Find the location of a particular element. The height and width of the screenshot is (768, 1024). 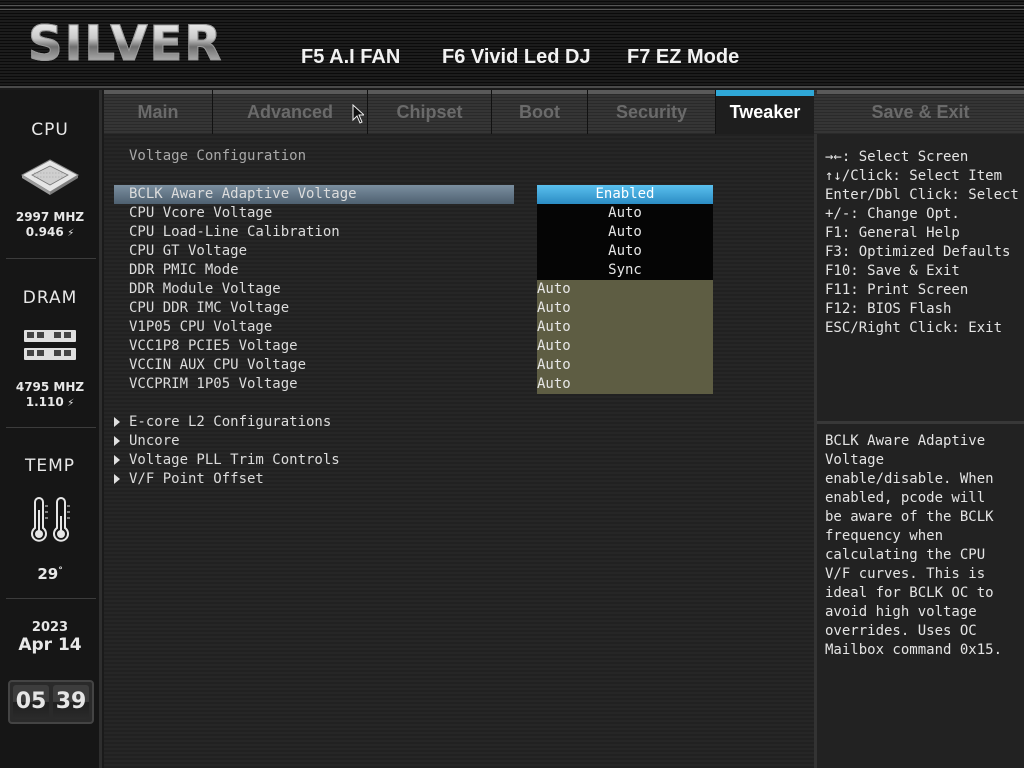

tab-main: Main is located at coordinates (158, 112).